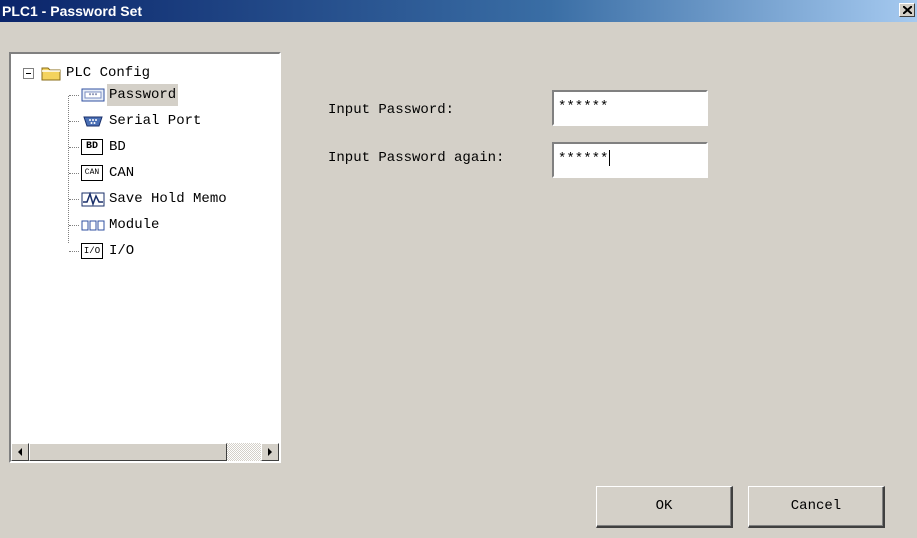  I want to click on tree-item-label: I/O, so click(122, 251).